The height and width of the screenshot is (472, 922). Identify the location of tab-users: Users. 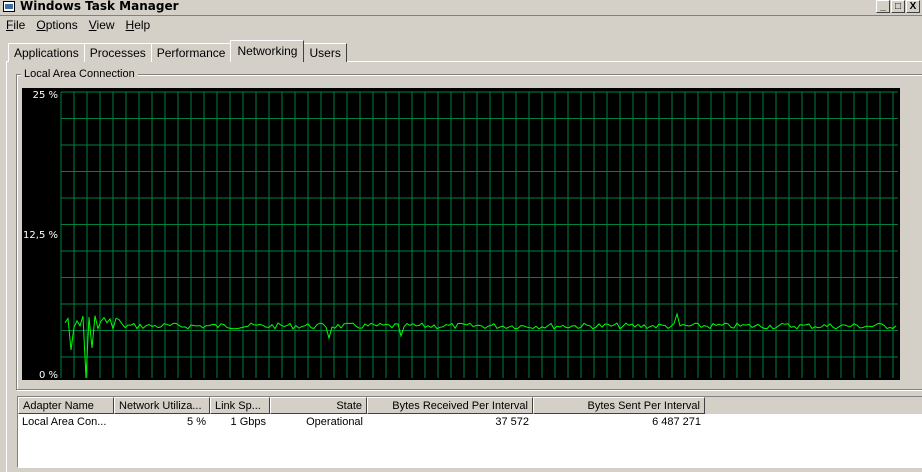
(325, 52).